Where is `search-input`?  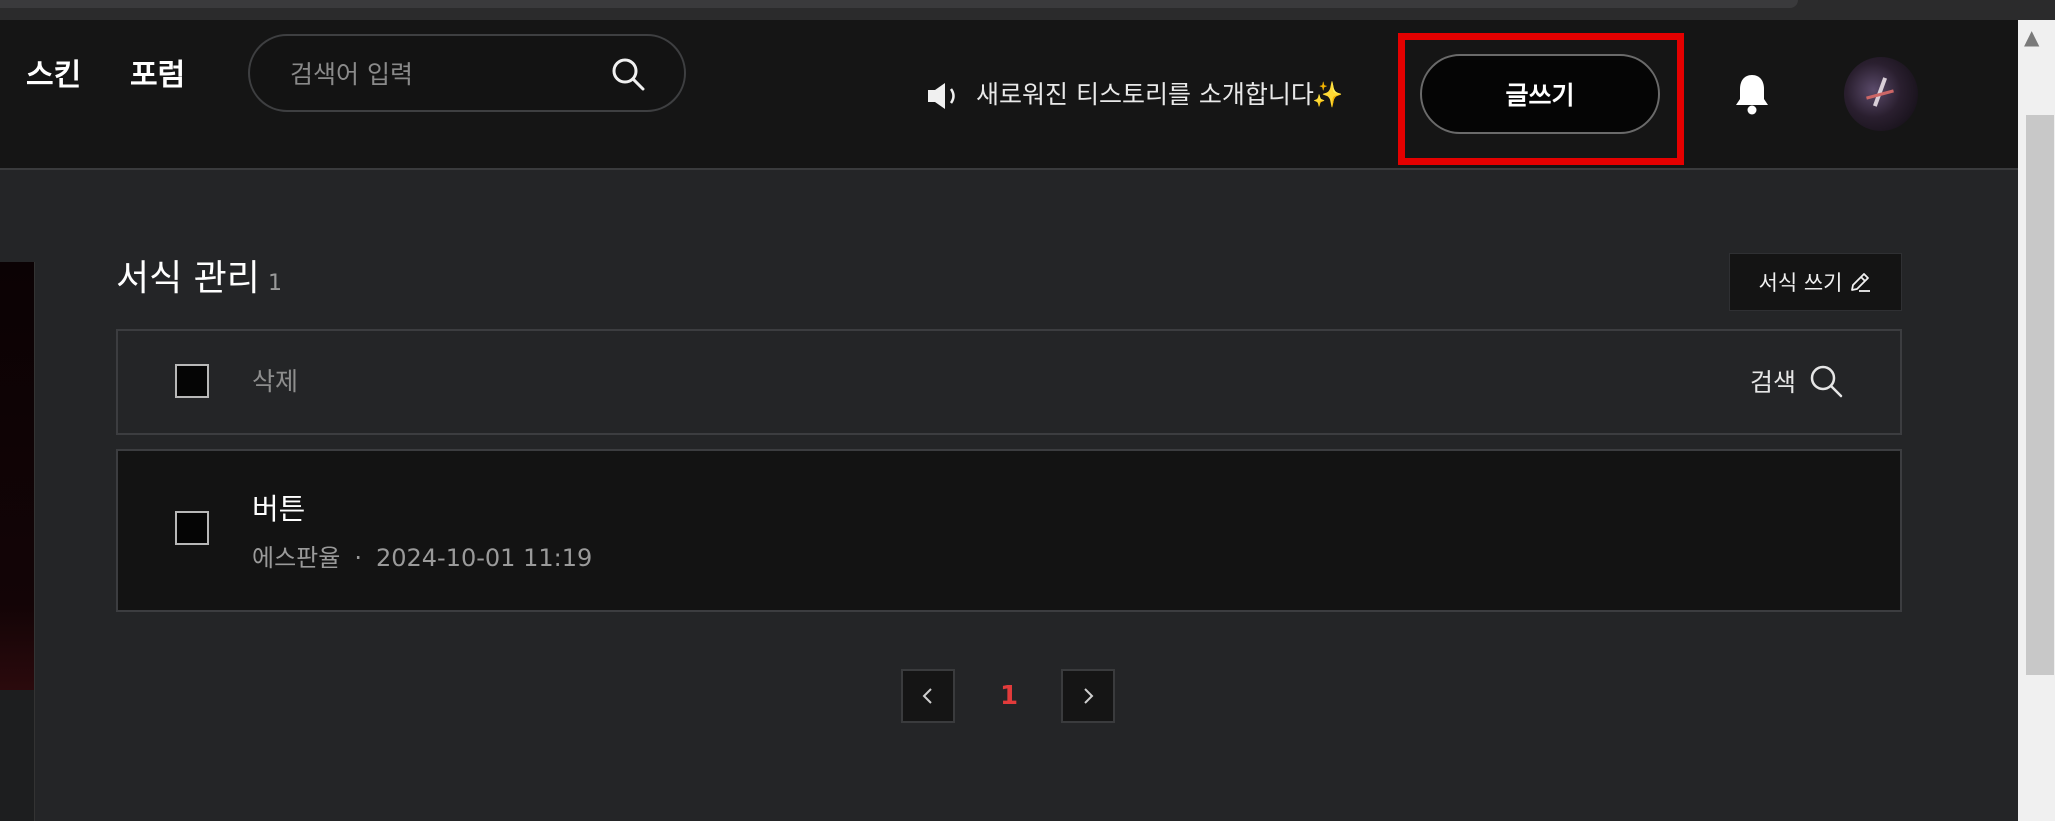
search-input is located at coordinates (440, 74).